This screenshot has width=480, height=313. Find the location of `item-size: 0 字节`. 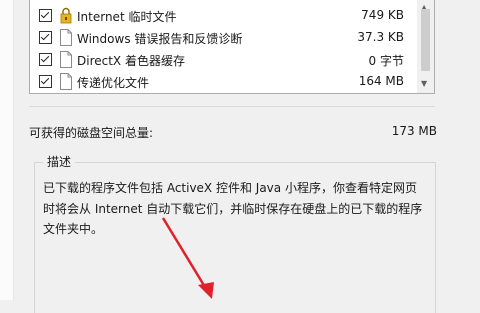

item-size: 0 字节 is located at coordinates (386, 61).